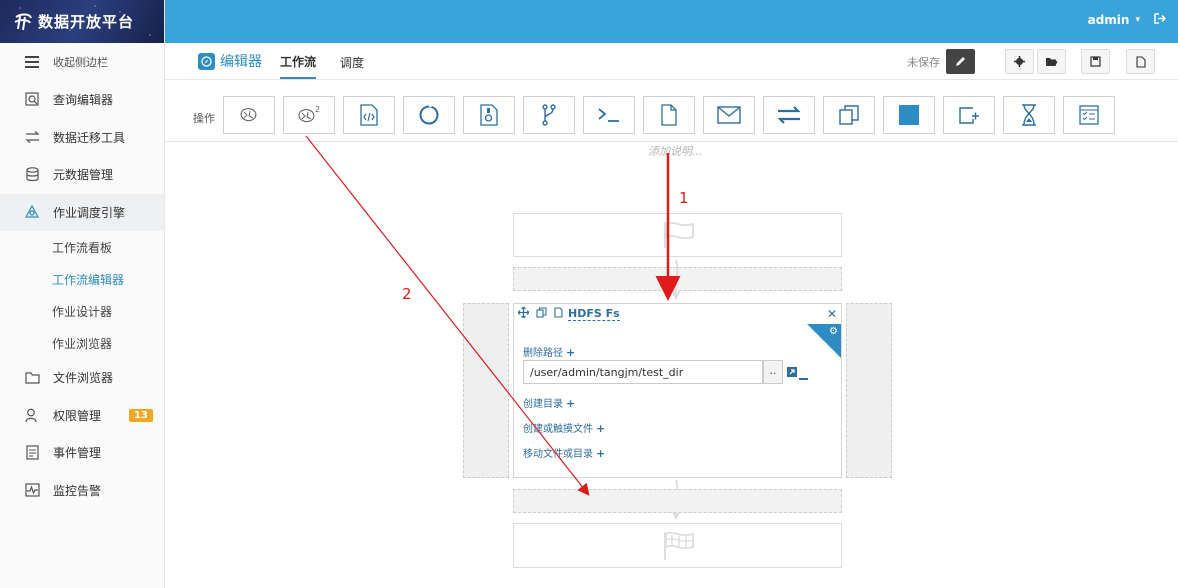  I want to click on action-shell, so click(609, 115).